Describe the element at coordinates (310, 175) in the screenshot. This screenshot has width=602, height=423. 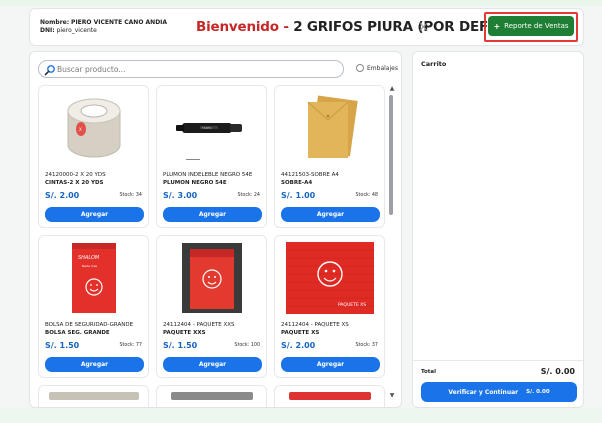
I see `product-code: 44121503-SOBRE A4` at that location.